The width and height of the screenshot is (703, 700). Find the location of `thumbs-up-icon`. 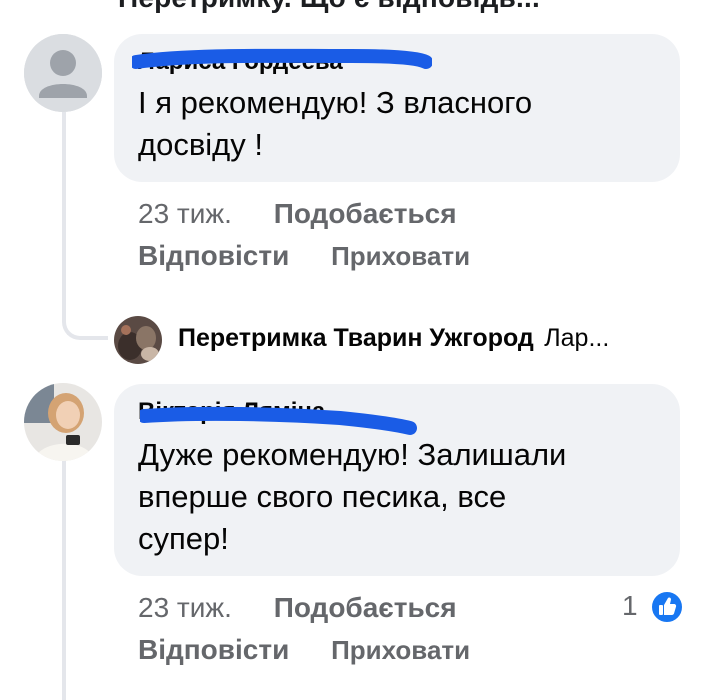

thumbs-up-icon is located at coordinates (667, 607).